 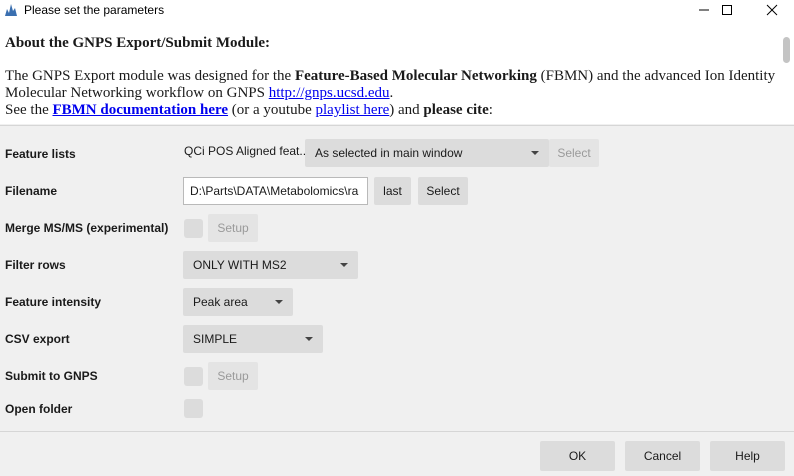 I want to click on merge-msms-setup-button: Setup, so click(x=233, y=228).